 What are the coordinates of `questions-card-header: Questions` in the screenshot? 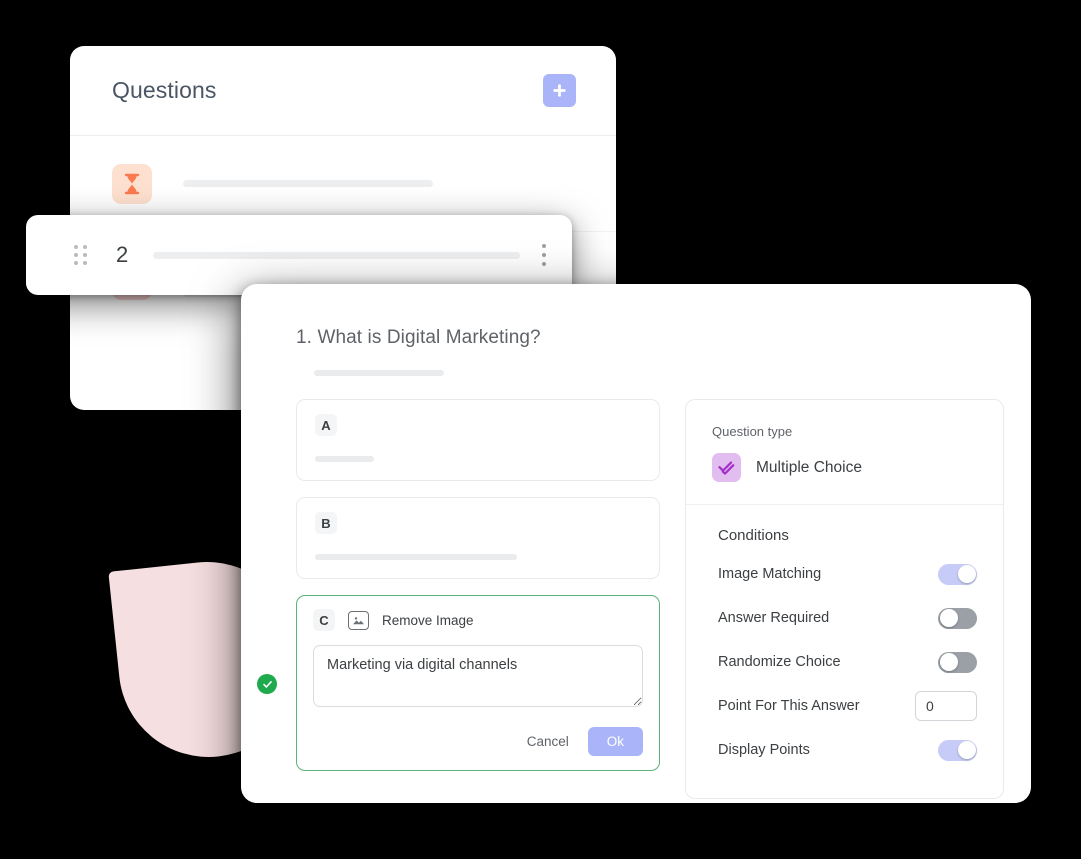 It's located at (343, 91).